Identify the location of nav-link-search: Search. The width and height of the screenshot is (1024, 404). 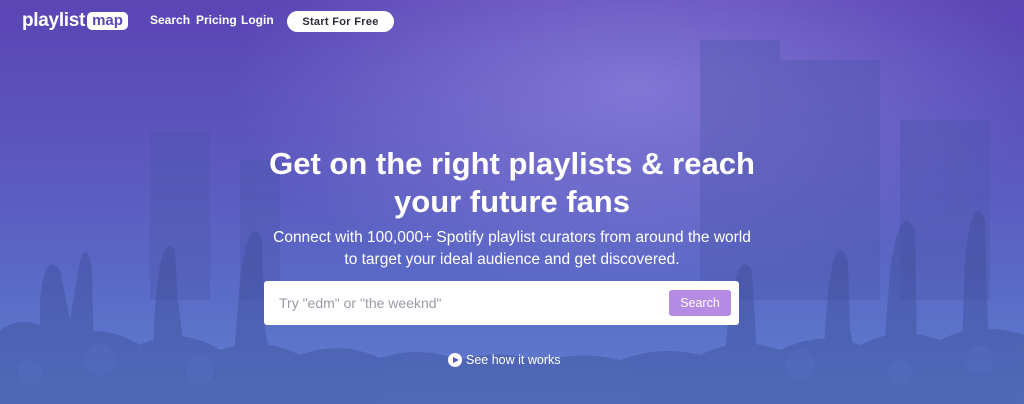
(170, 20).